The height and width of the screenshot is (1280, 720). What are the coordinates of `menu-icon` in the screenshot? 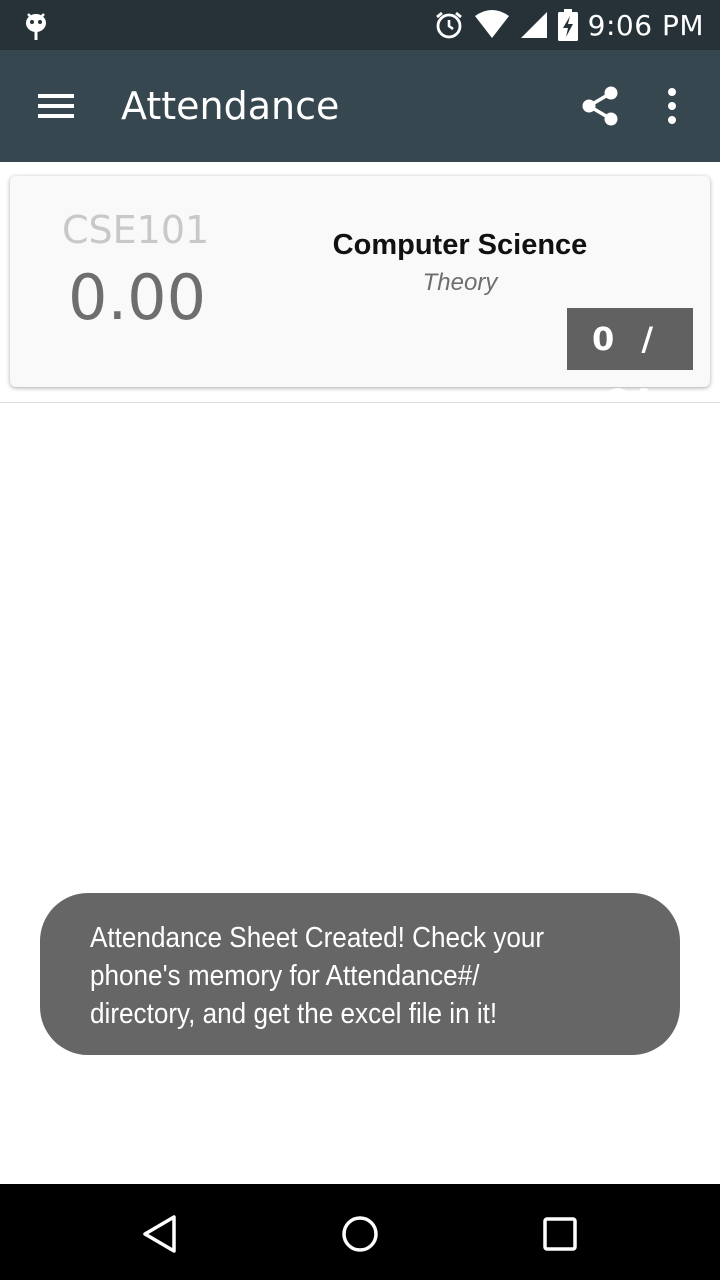 It's located at (56, 106).